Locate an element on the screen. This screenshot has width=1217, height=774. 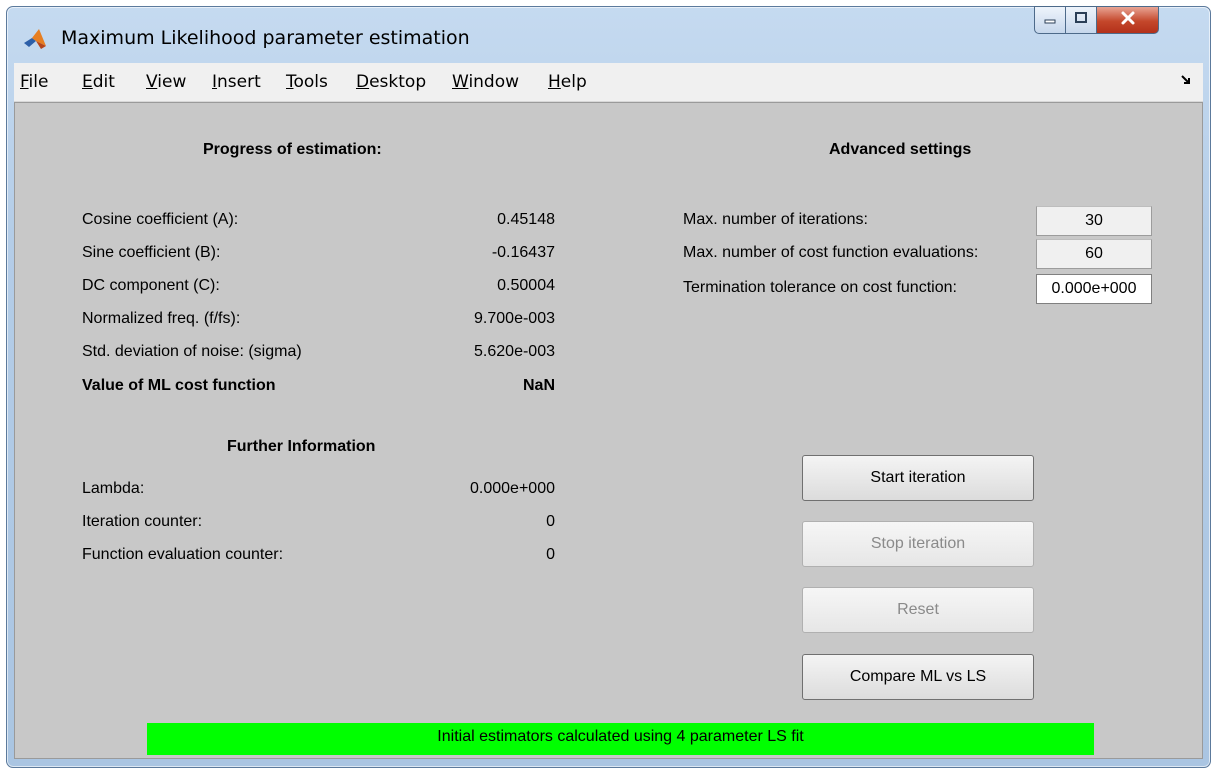
title-bar: Maximum Likelihood parameter estimation is located at coordinates (608, 34).